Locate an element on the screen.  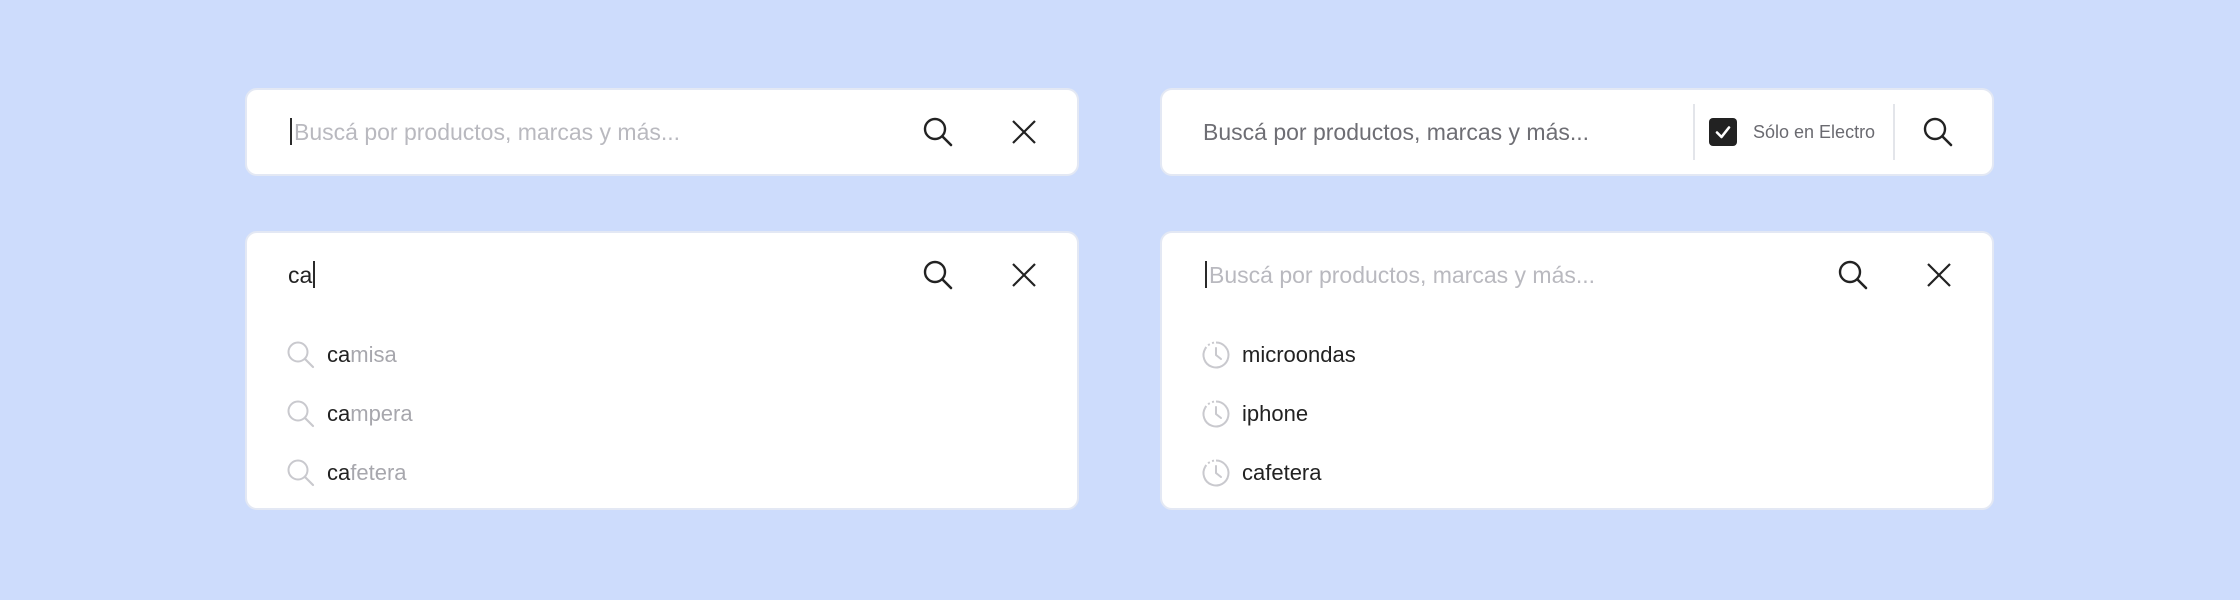
recent-search-item: microondas is located at coordinates (1580, 355).